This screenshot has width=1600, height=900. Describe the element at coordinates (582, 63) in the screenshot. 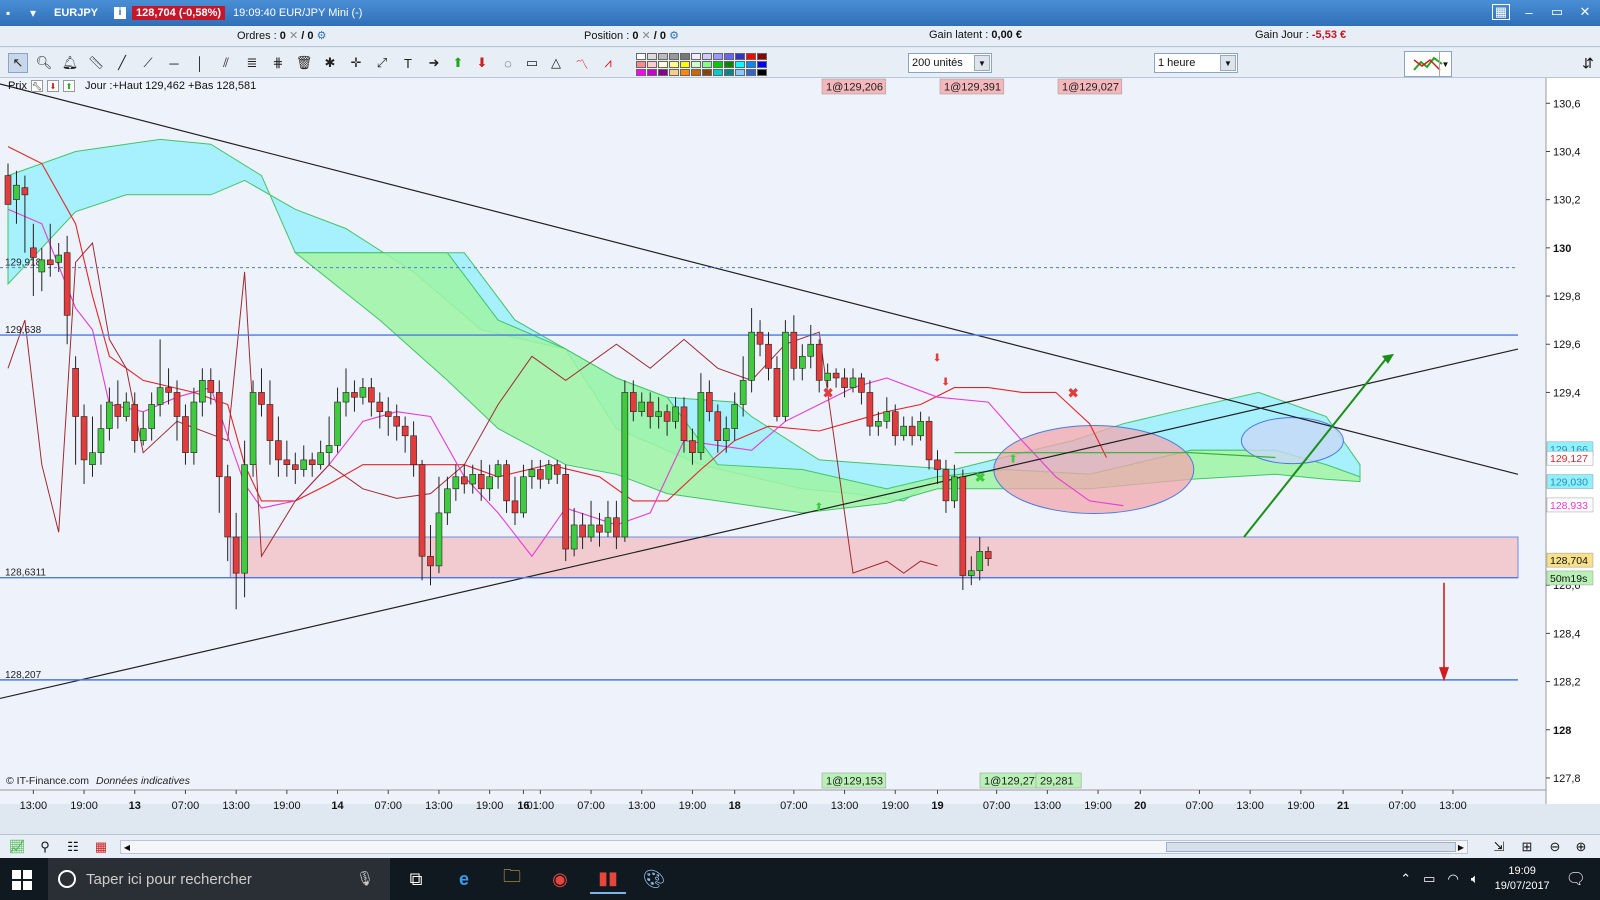

I see `pattern-tool-icon: 〽` at that location.